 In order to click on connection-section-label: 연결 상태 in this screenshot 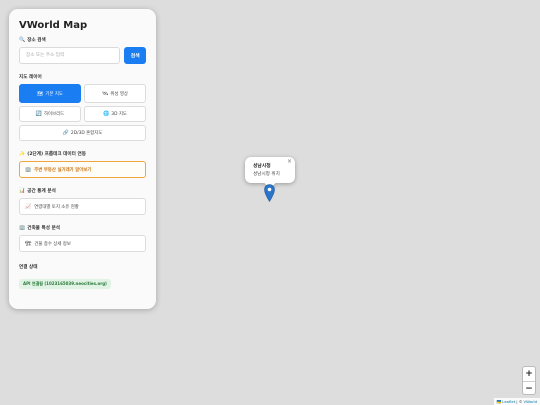, I will do `click(28, 267)`.